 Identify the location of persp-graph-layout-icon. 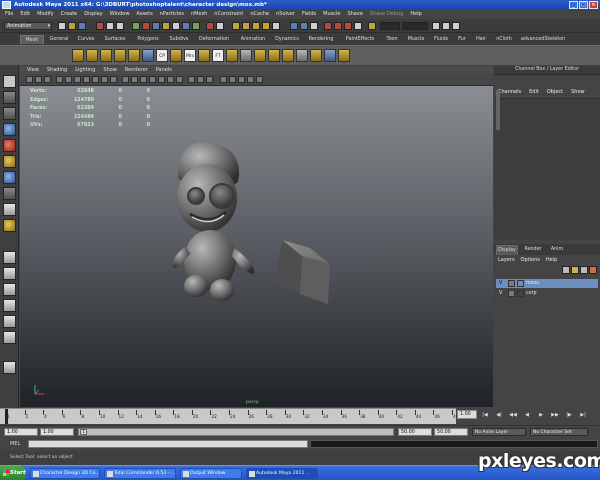
(9, 305).